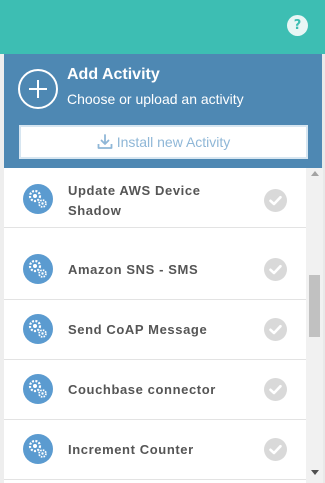 Image resolution: width=325 pixels, height=483 pixels. Describe the element at coordinates (38, 89) in the screenshot. I see `plus-circle-icon` at that location.